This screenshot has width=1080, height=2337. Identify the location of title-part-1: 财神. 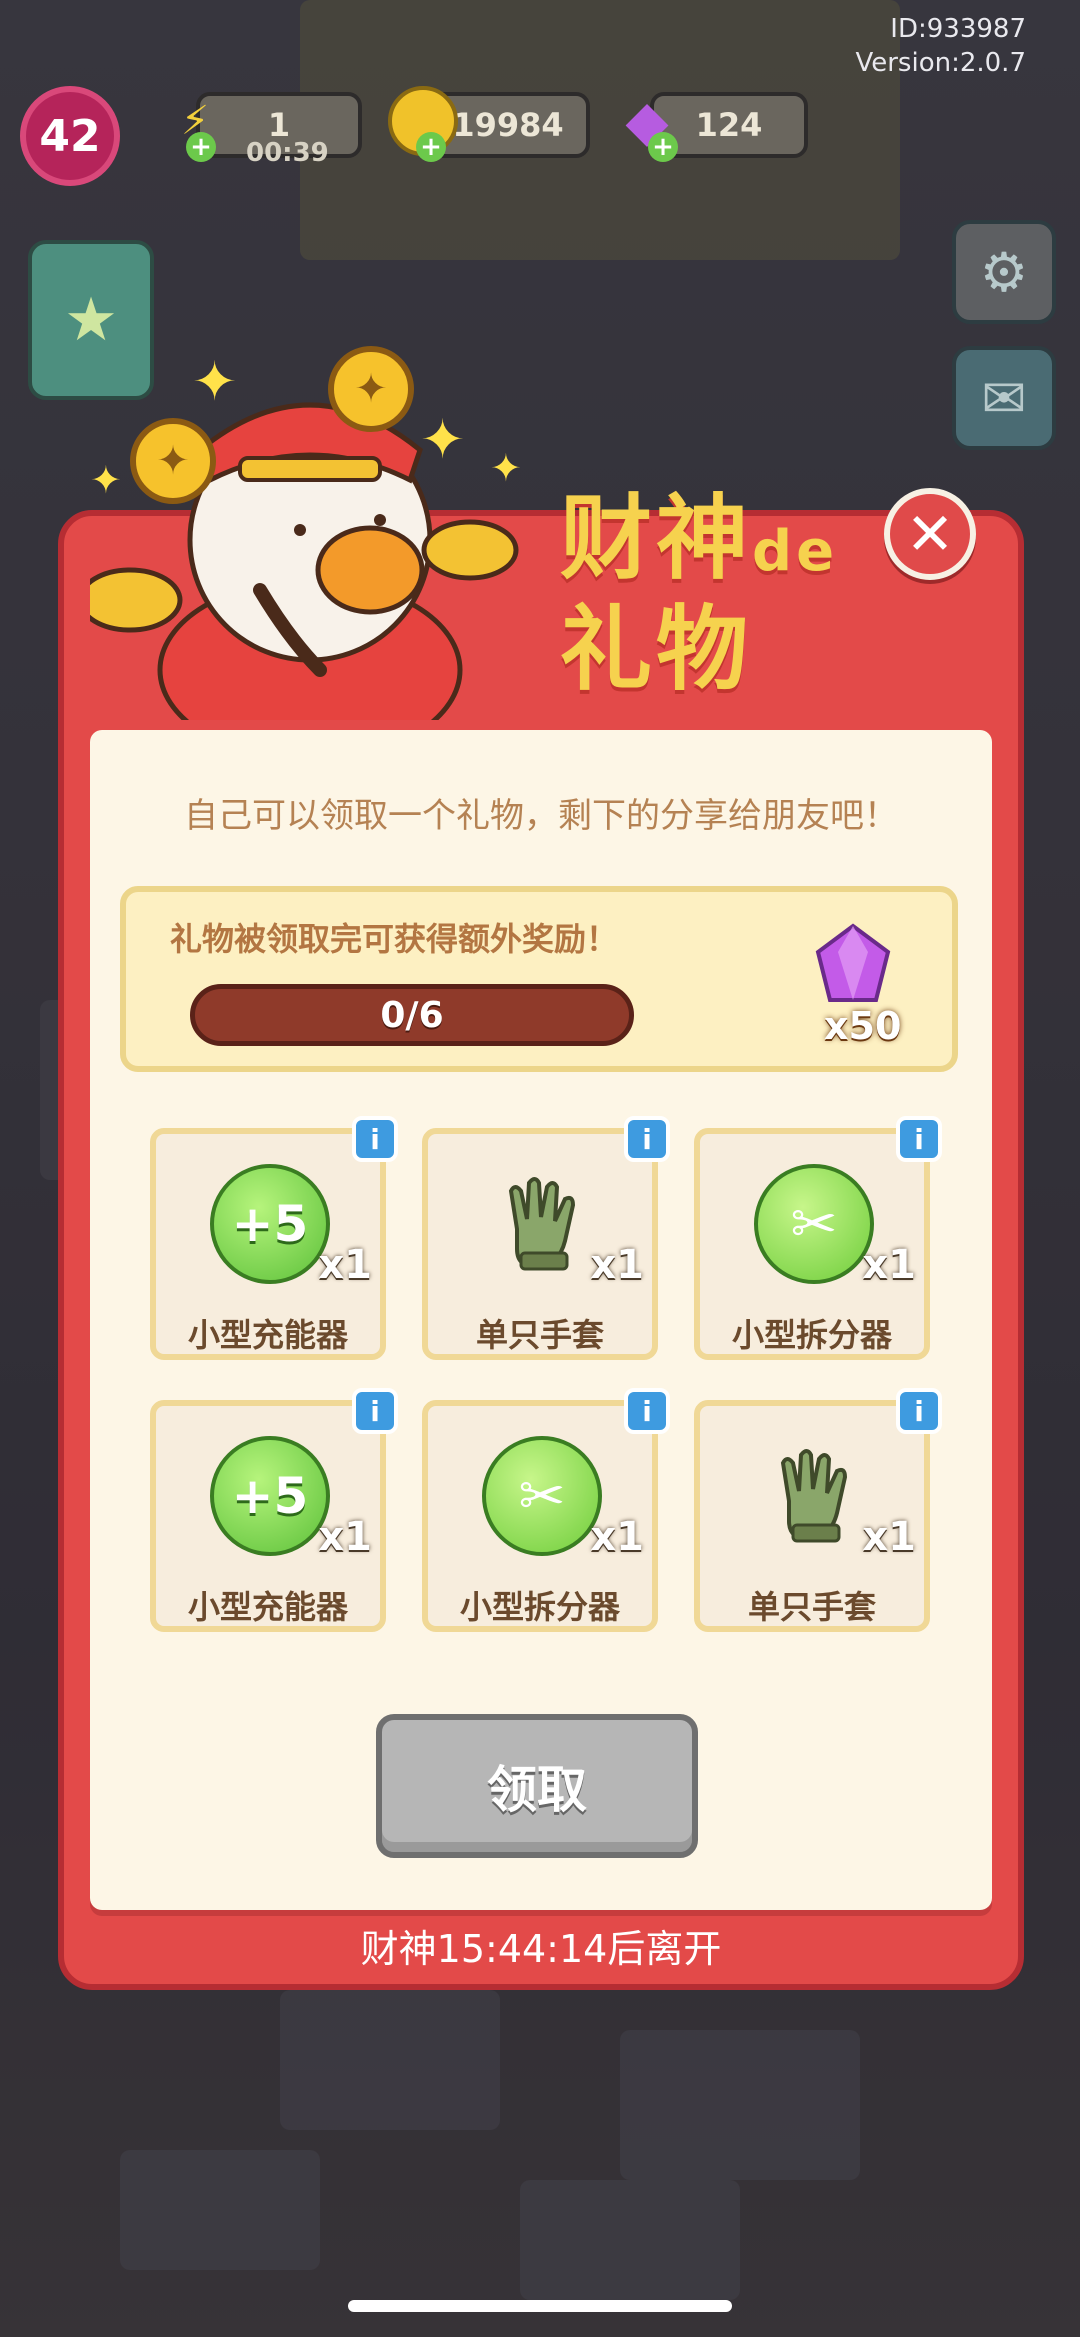
(656, 538).